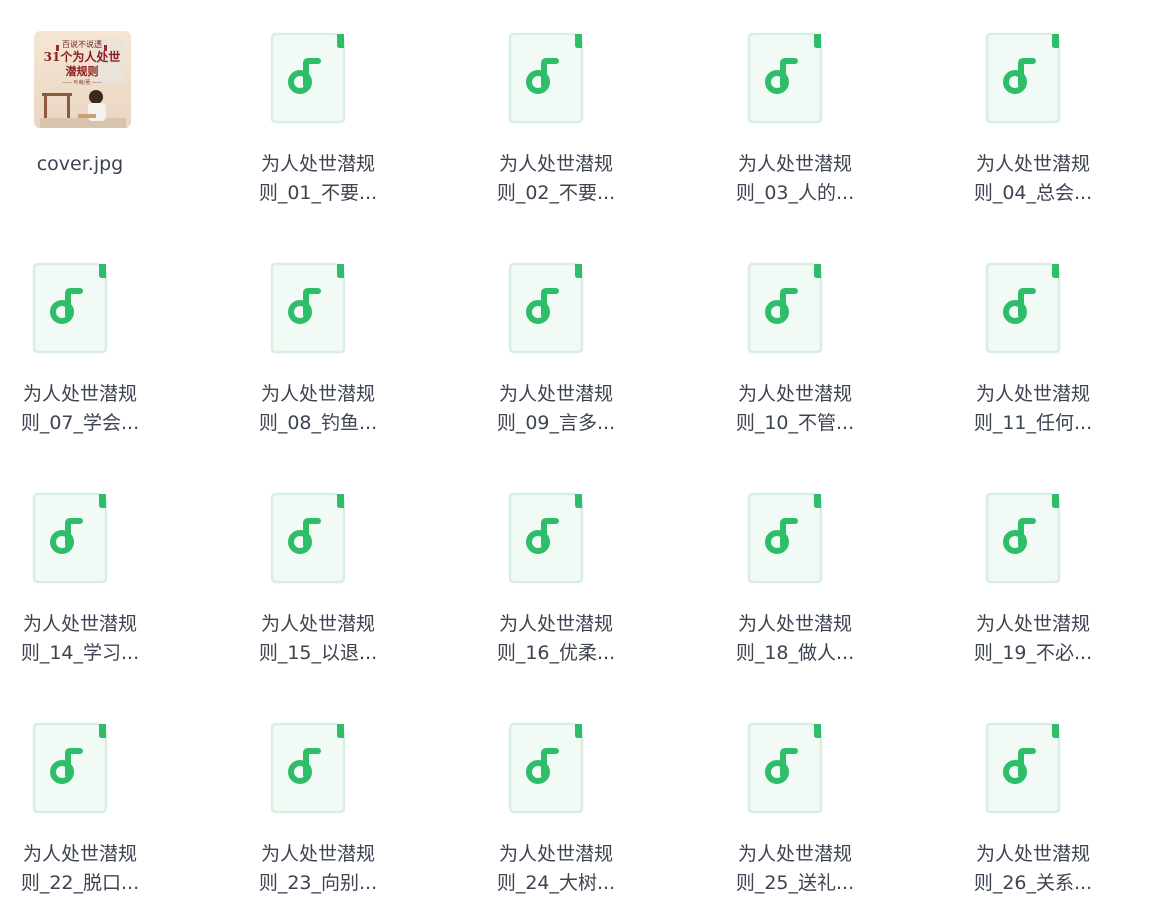 This screenshot has width=1164, height=905. I want to click on svg-text: 百说不说透, so click(82, 44).